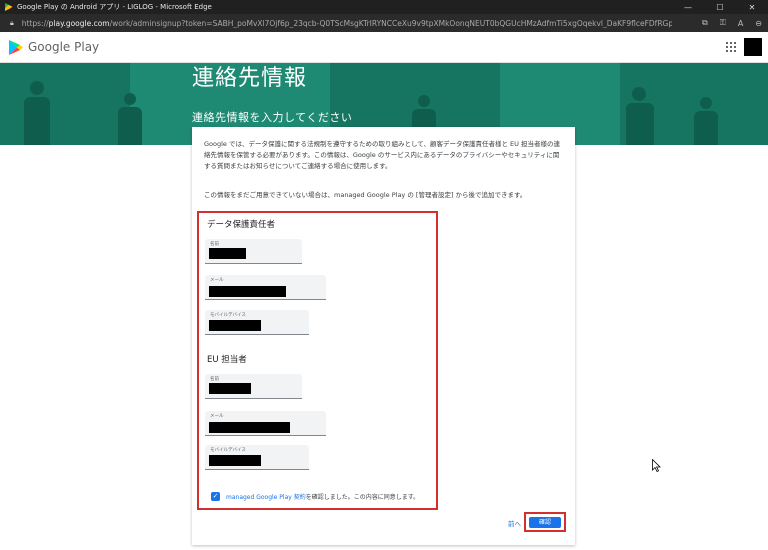 Image resolution: width=768 pixels, height=550 pixels. What do you see at coordinates (63, 47) in the screenshot?
I see `brand-name: Google Play` at bounding box center [63, 47].